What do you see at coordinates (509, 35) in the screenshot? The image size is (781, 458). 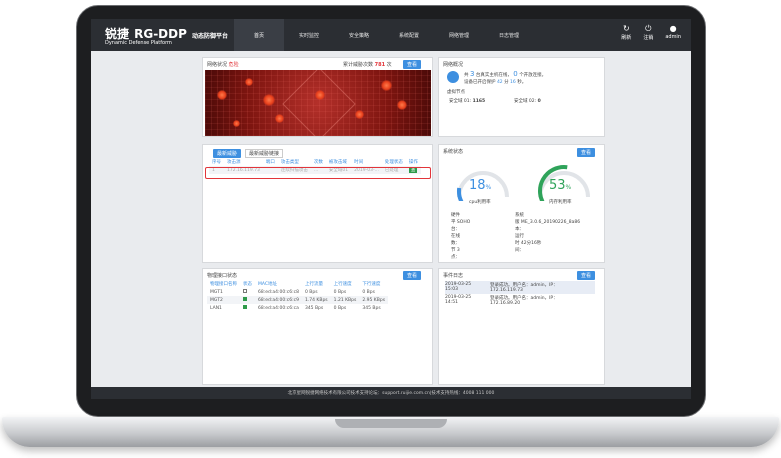 I see `tab-logs: 日志管理` at bounding box center [509, 35].